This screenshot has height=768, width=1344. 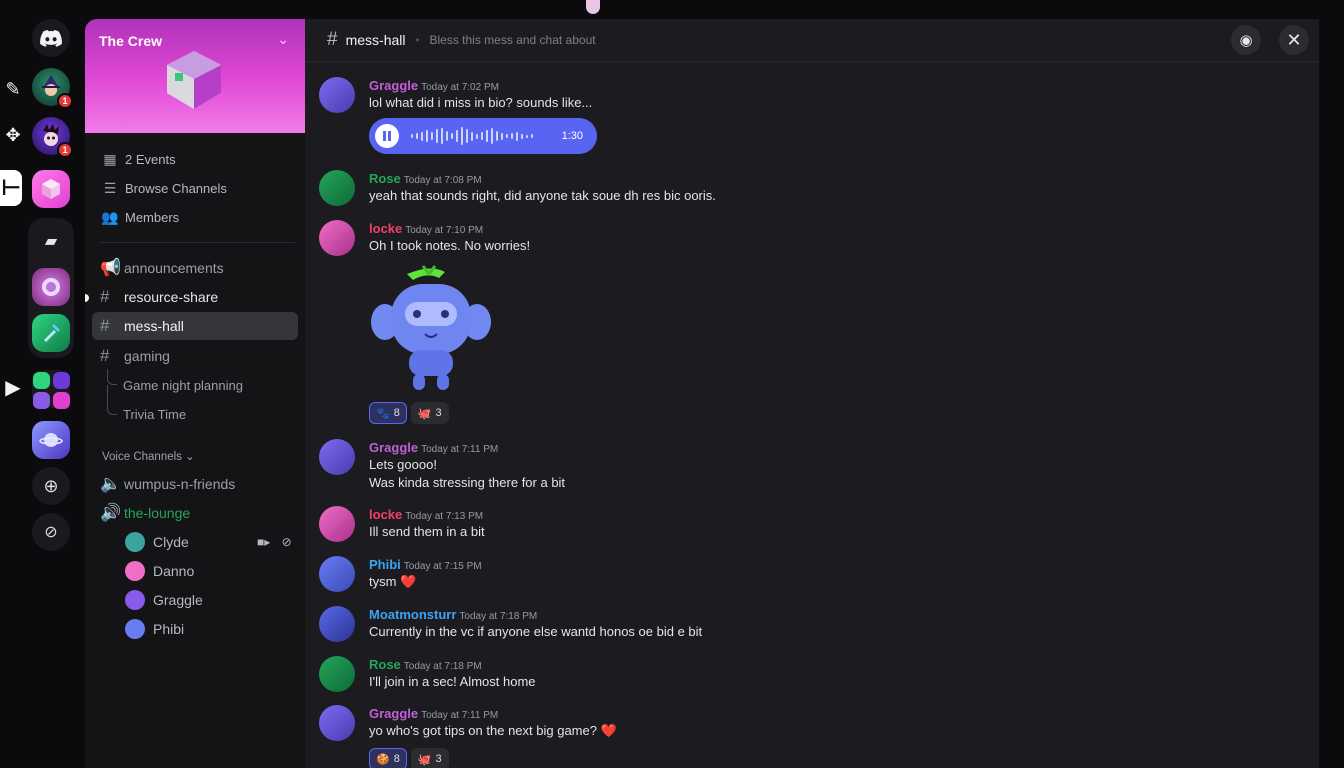 I want to click on server-icon-orb, so click(x=51, y=287).